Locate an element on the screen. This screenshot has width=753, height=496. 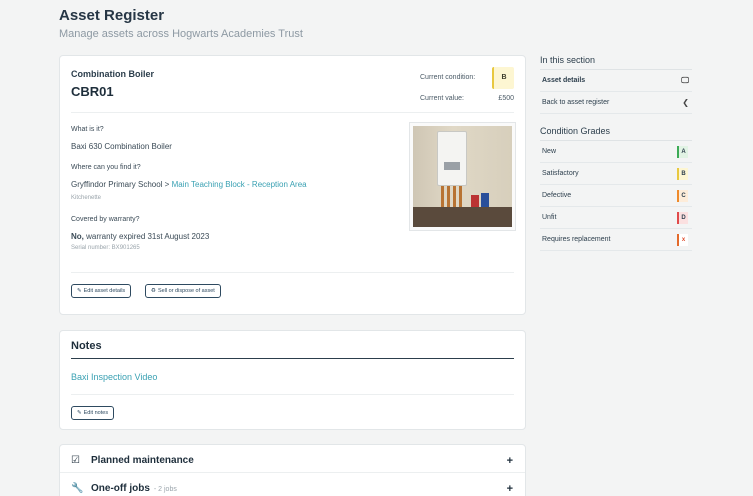
edit-notes-label: Edit notes is located at coordinates (96, 413).